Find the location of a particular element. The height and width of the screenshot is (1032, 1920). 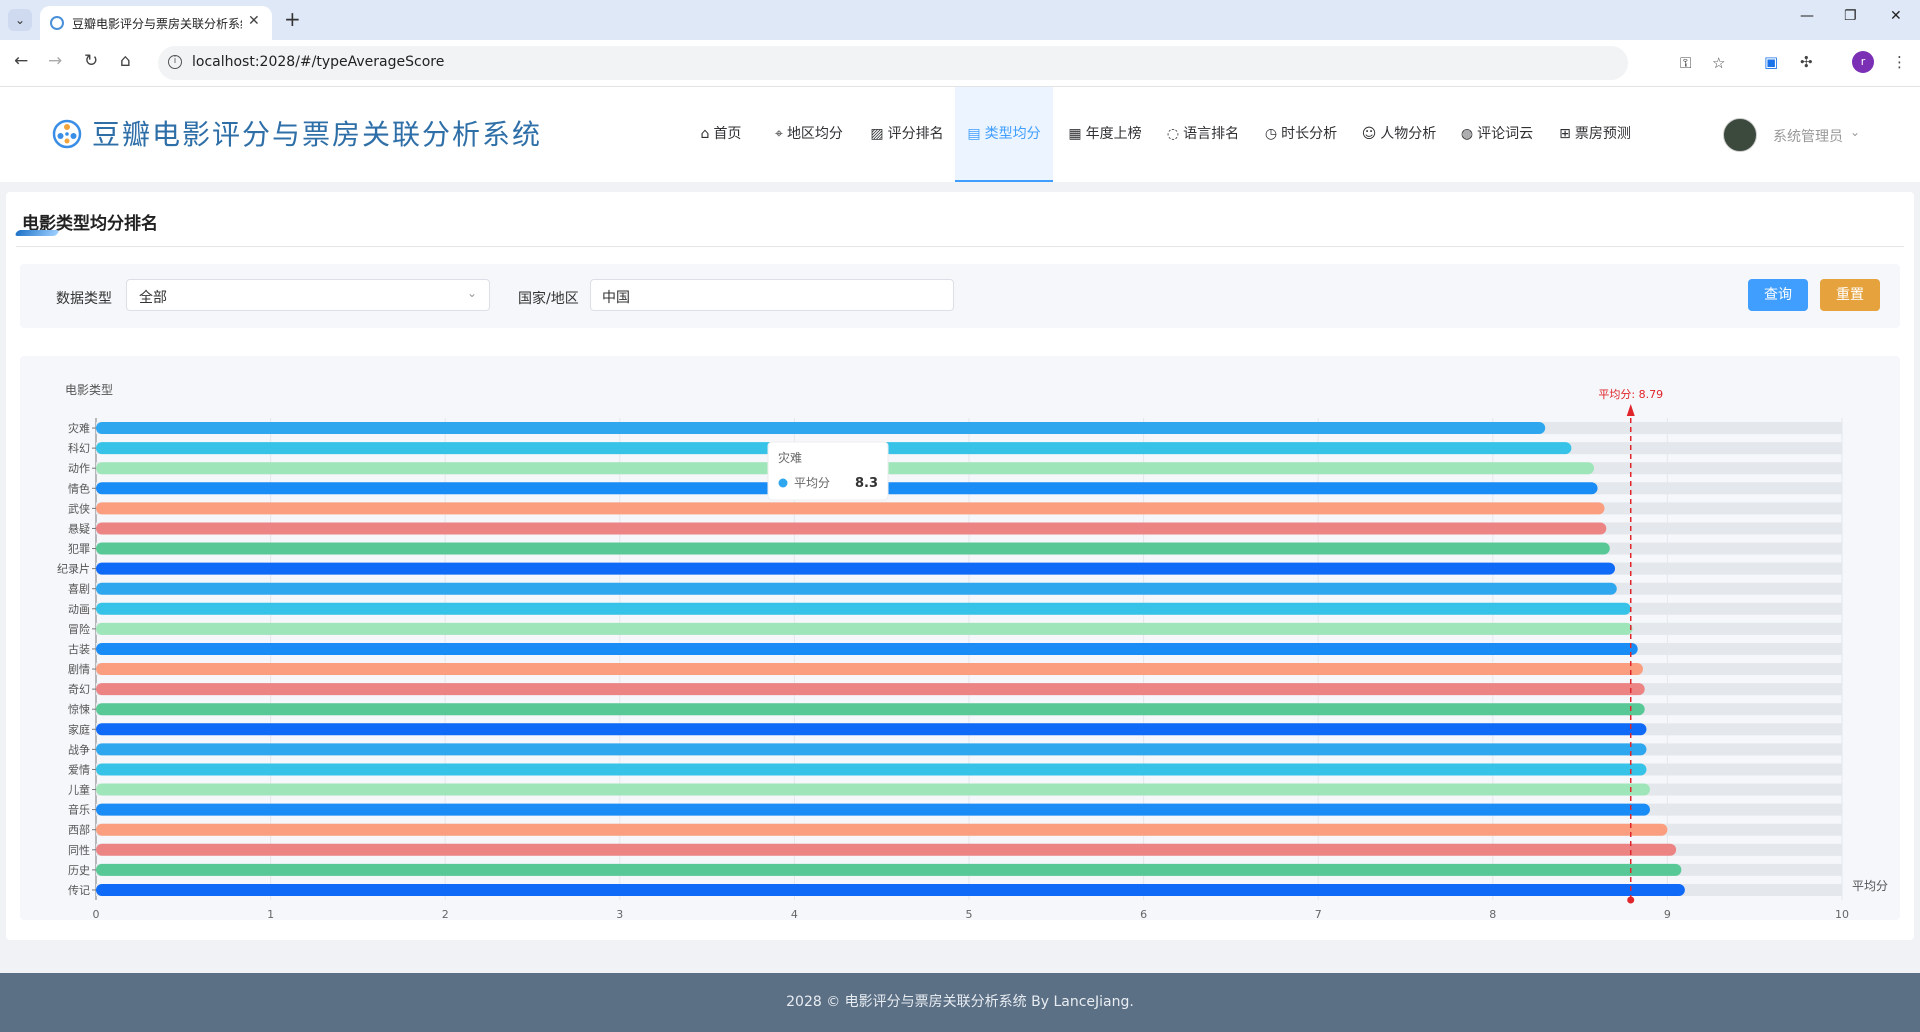

y-tick-label: 犯罪 is located at coordinates (79, 549).